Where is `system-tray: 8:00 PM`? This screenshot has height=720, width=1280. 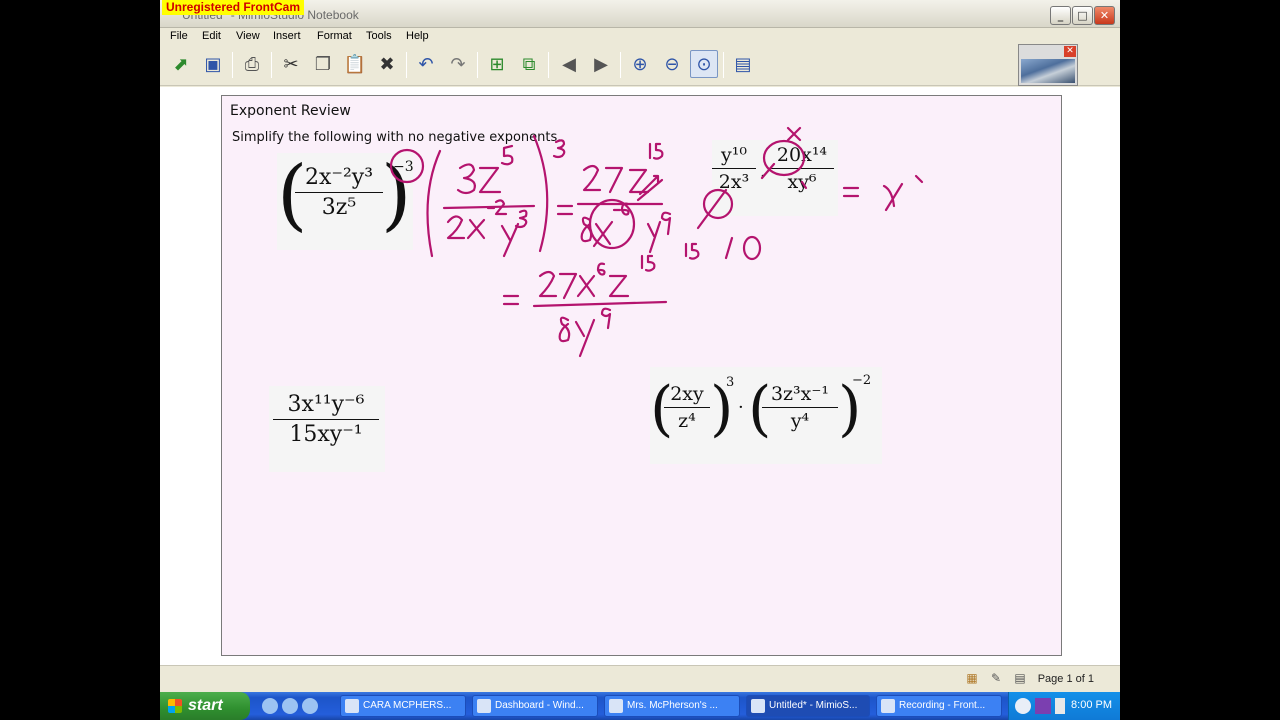 system-tray: 8:00 PM is located at coordinates (1064, 706).